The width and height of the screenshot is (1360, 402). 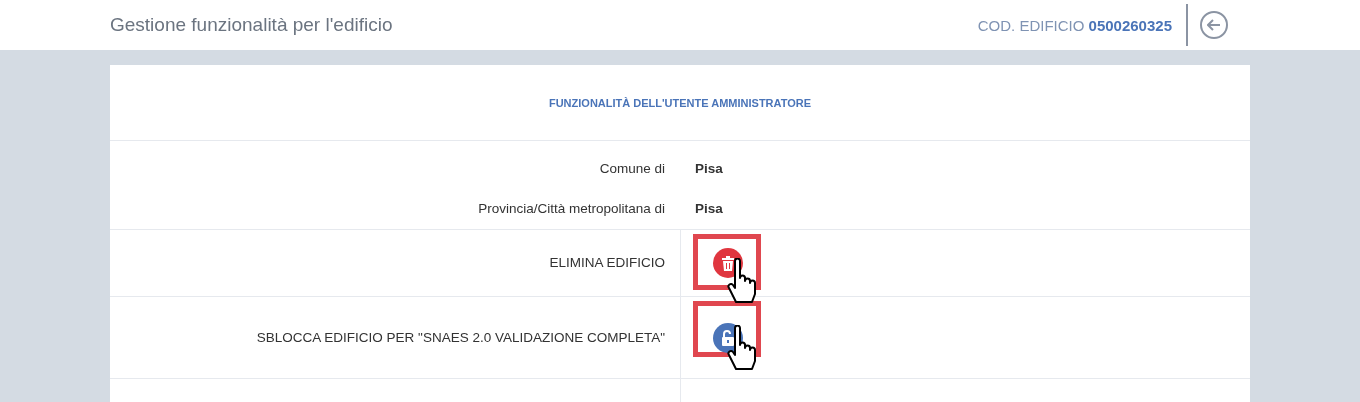 What do you see at coordinates (1074, 25) in the screenshot?
I see `building-code: COD. EDIFICIO 0500260325` at bounding box center [1074, 25].